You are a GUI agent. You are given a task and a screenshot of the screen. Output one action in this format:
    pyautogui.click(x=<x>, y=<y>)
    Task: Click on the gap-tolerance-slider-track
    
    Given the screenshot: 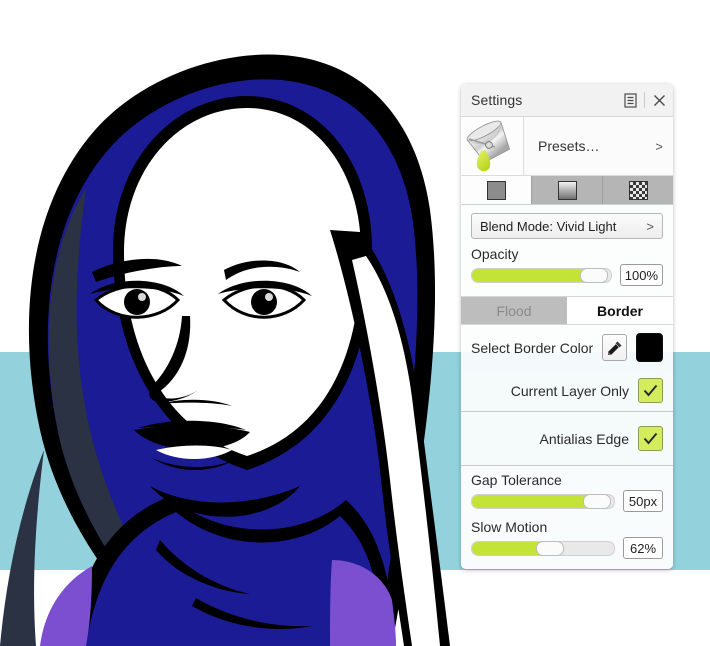 What is the action you would take?
    pyautogui.click(x=543, y=501)
    